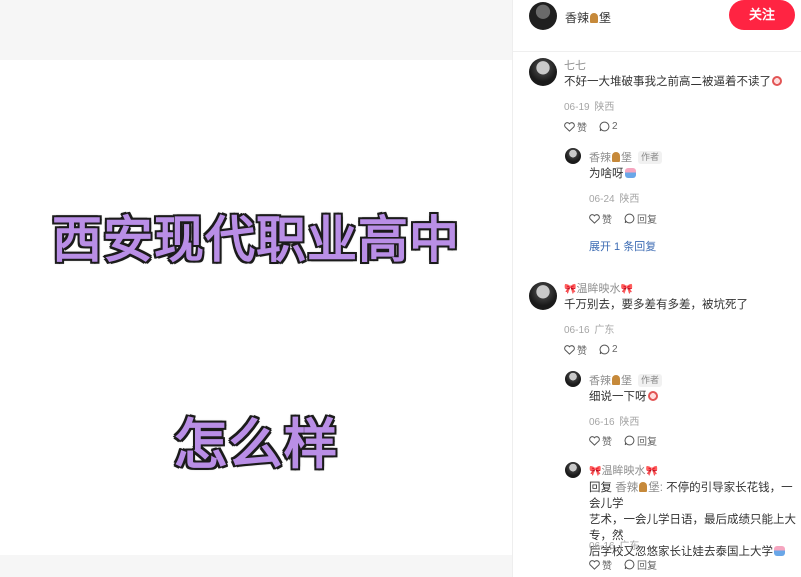 The width and height of the screenshot is (801, 577). What do you see at coordinates (623, 470) in the screenshot?
I see `reply-username: 🎀温眸映水🎀` at bounding box center [623, 470].